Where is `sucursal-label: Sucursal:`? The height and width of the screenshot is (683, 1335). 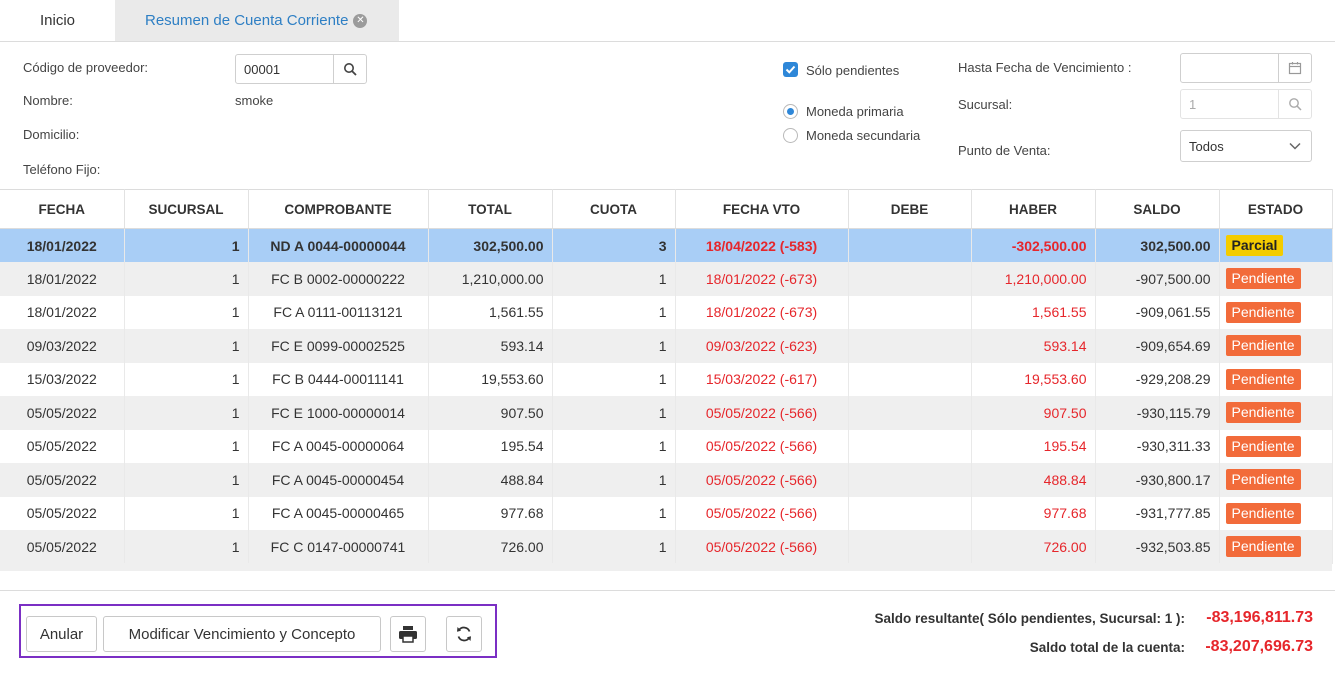 sucursal-label: Sucursal: is located at coordinates (985, 104).